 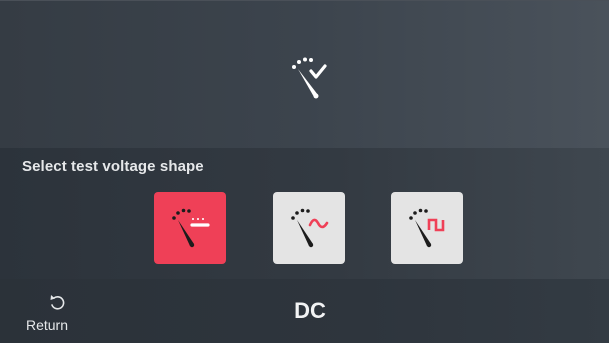 I want to click on pulse-shape-button, so click(x=427, y=228).